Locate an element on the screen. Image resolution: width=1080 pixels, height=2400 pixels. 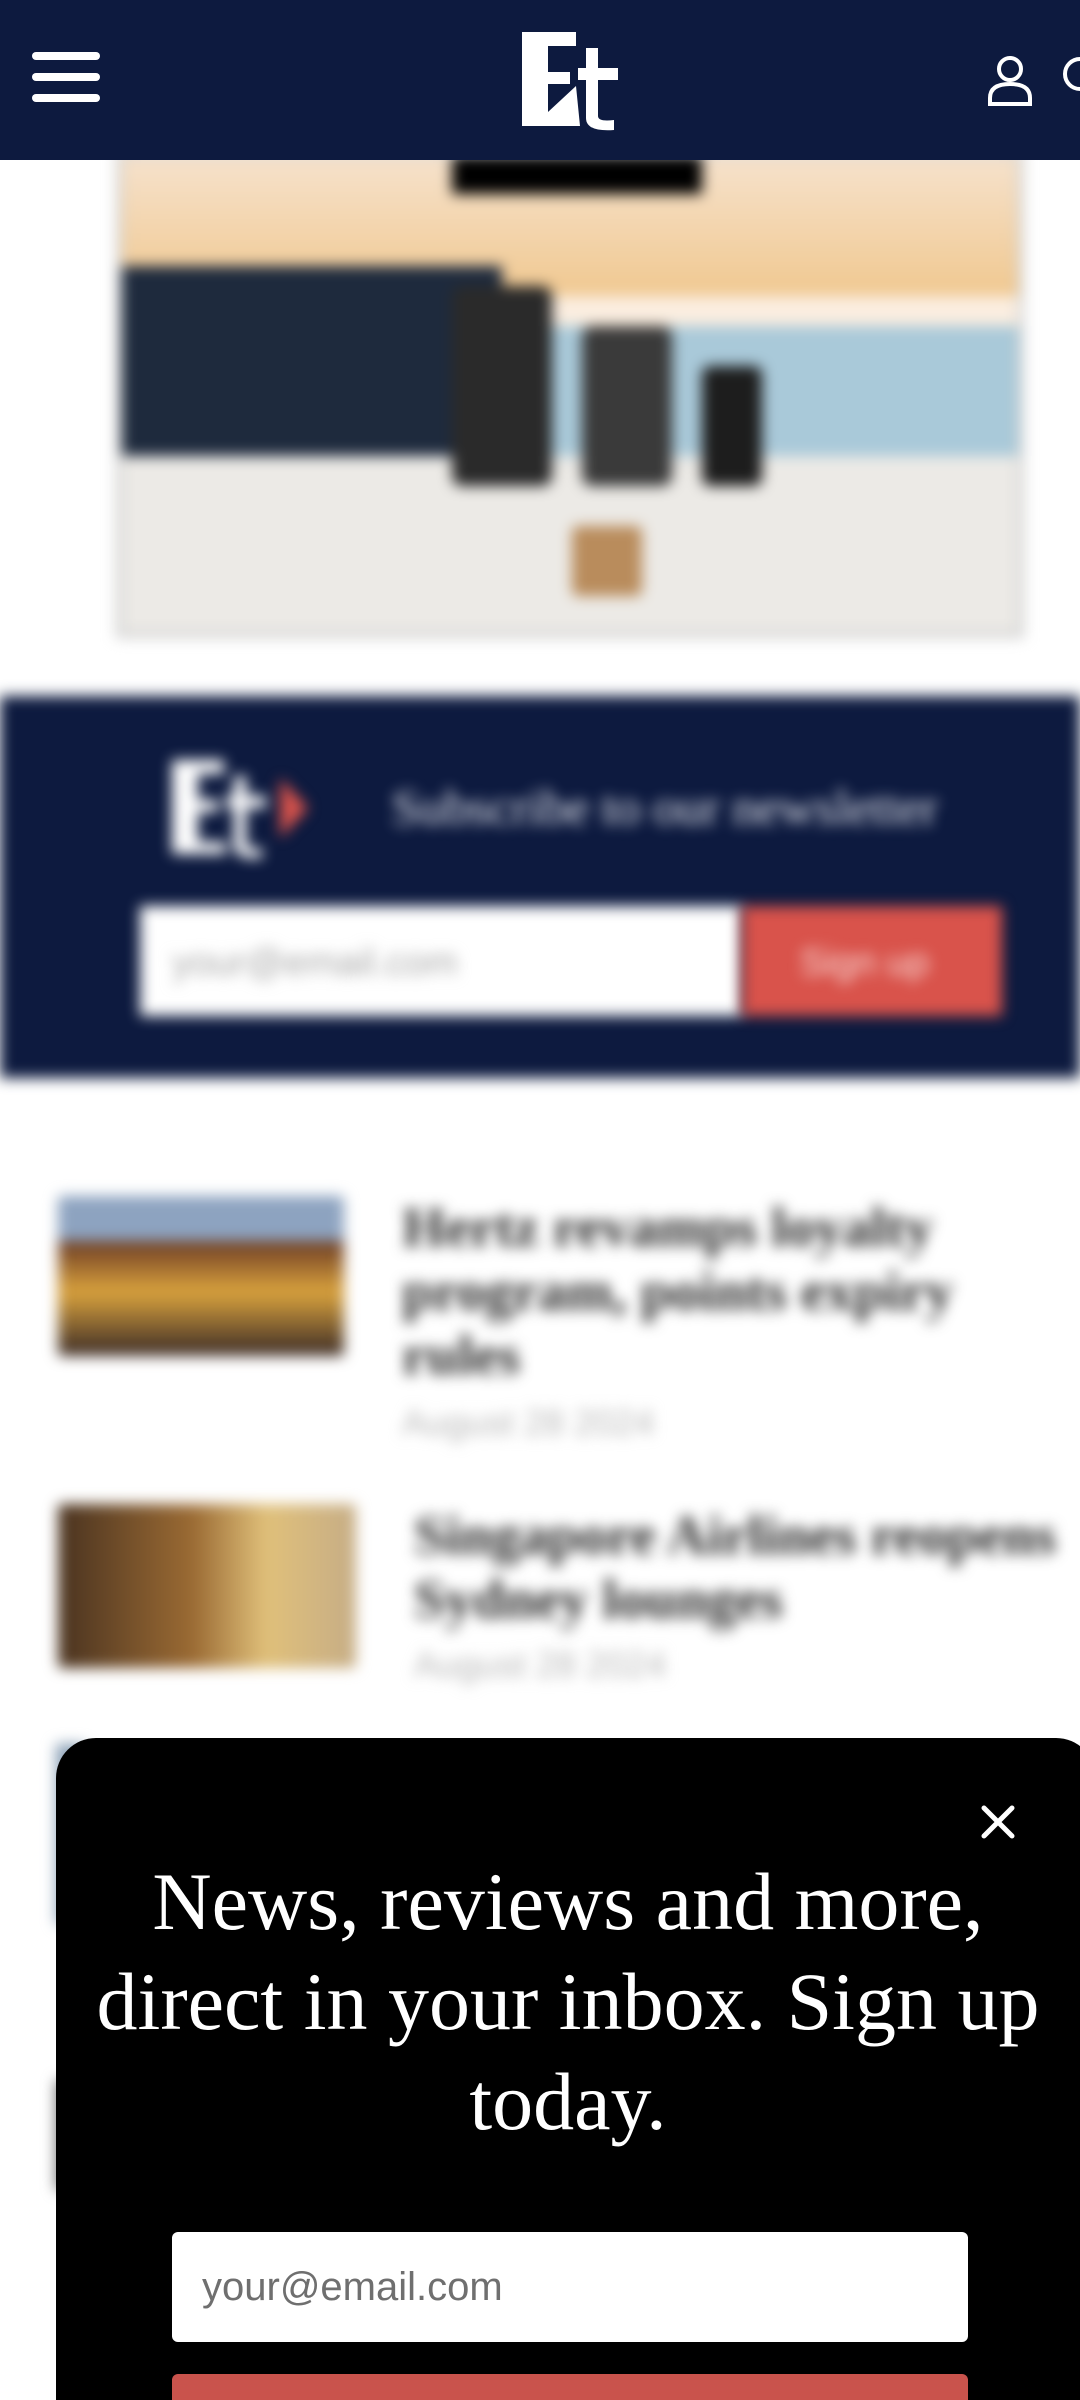
search-icon is located at coordinates (1069, 79).